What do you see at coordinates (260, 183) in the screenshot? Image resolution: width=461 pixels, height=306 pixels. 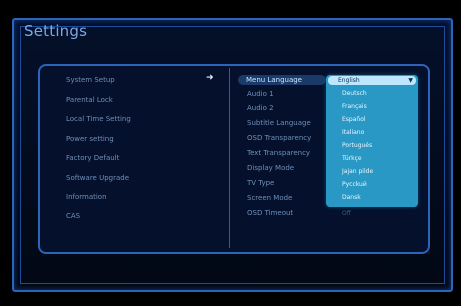 I see `menu-item-tv-type: TV Type` at bounding box center [260, 183].